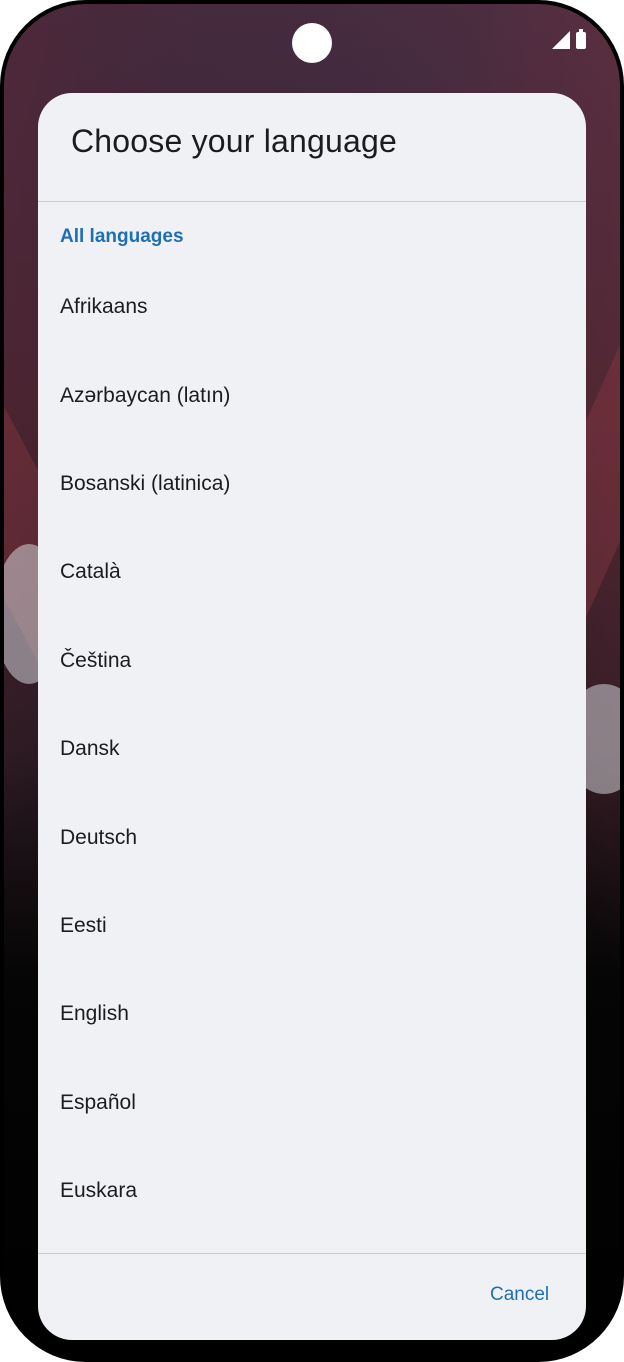  What do you see at coordinates (312, 926) in the screenshot?
I see `language-item-estonian: Eesti` at bounding box center [312, 926].